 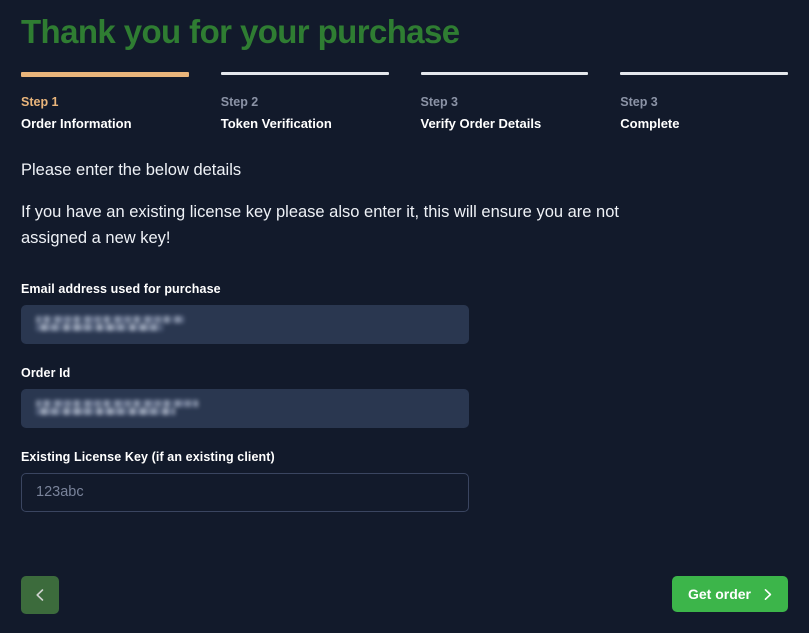 I want to click on email-value-redacted, so click(x=110, y=324).